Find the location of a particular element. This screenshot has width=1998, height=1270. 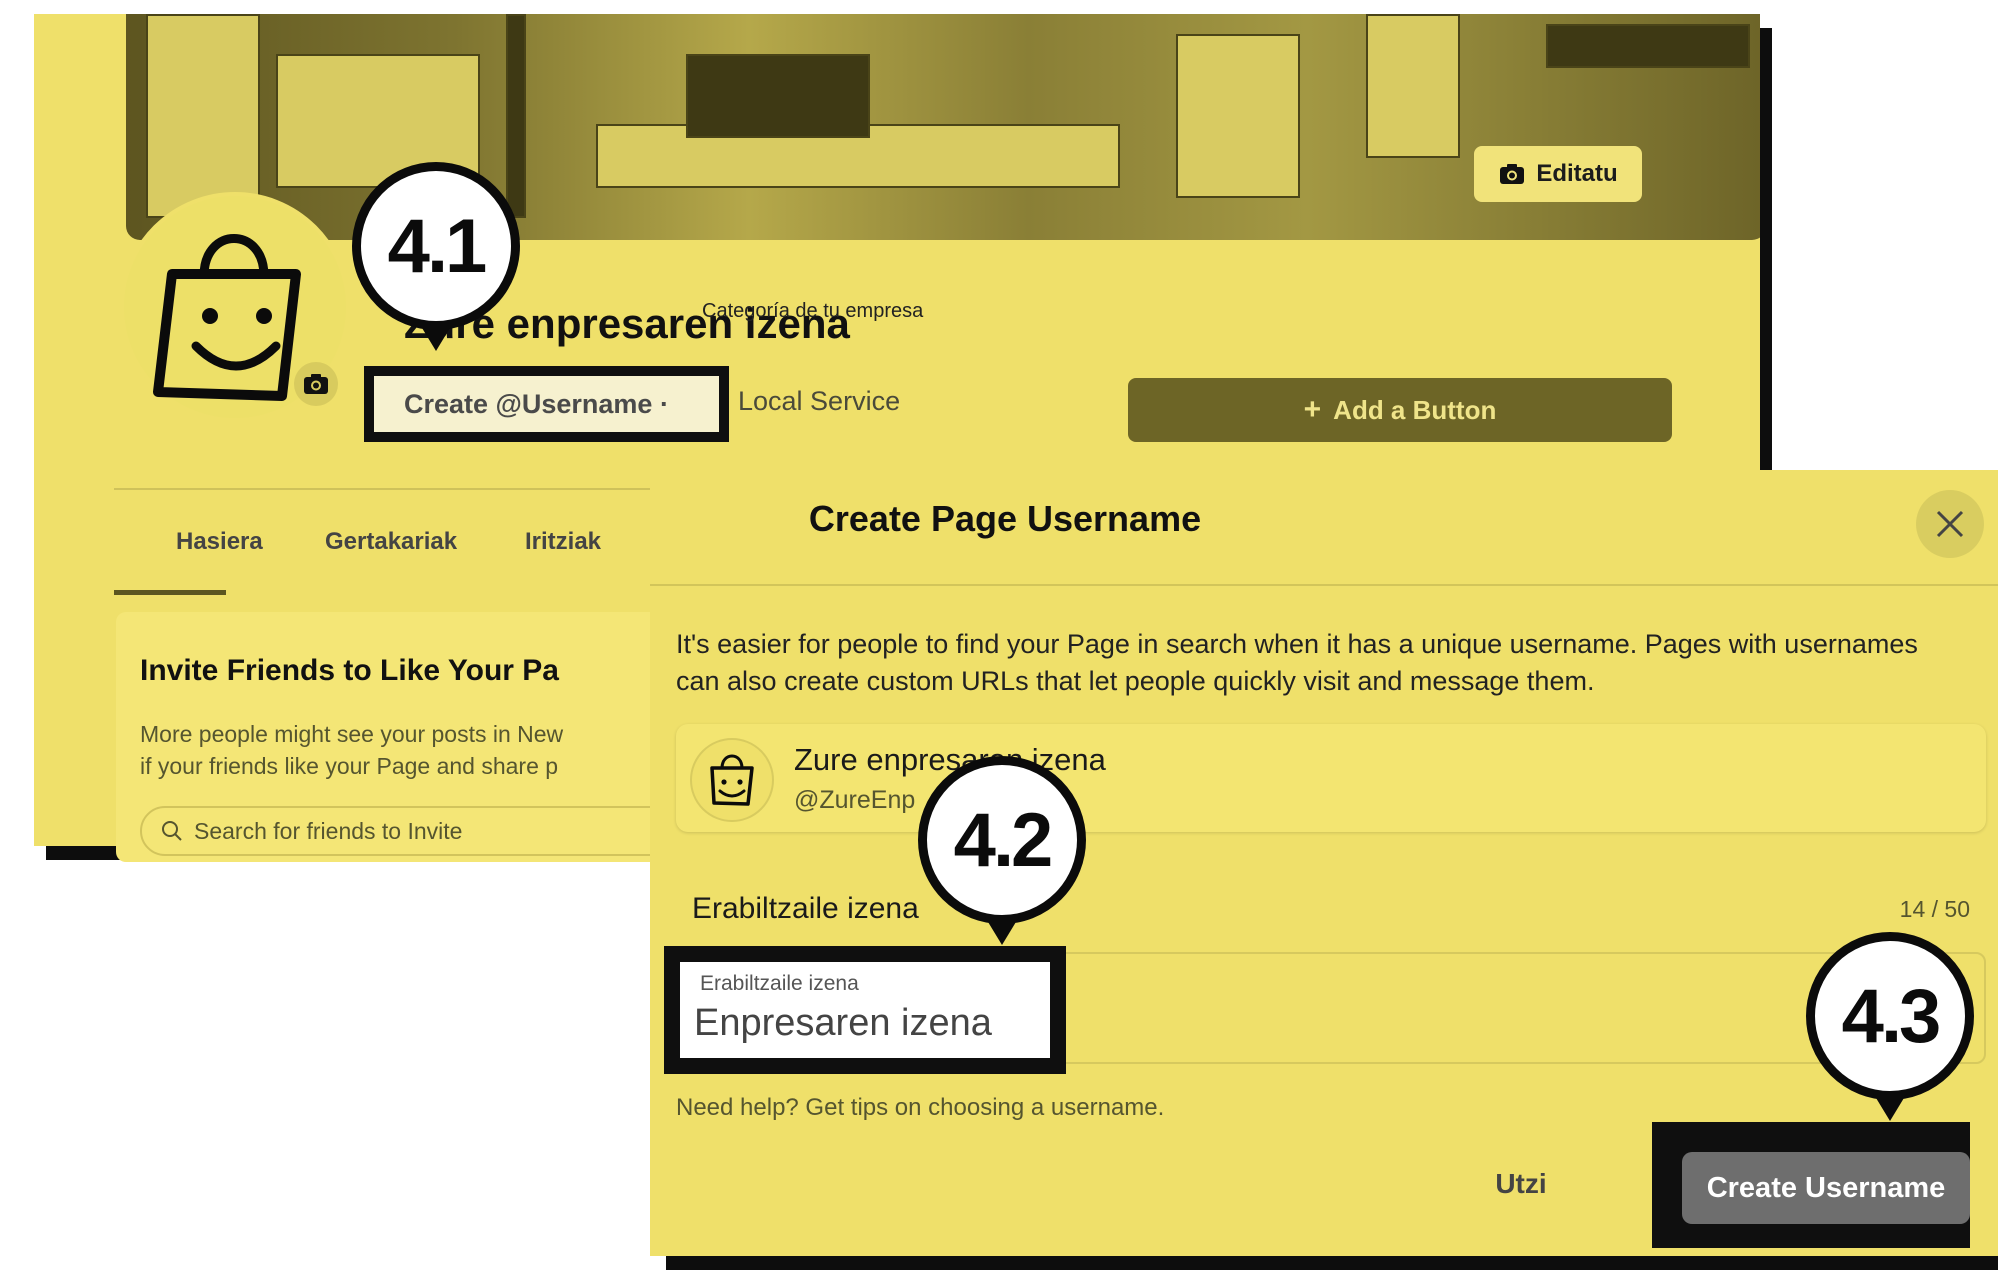

close-button is located at coordinates (1950, 524).